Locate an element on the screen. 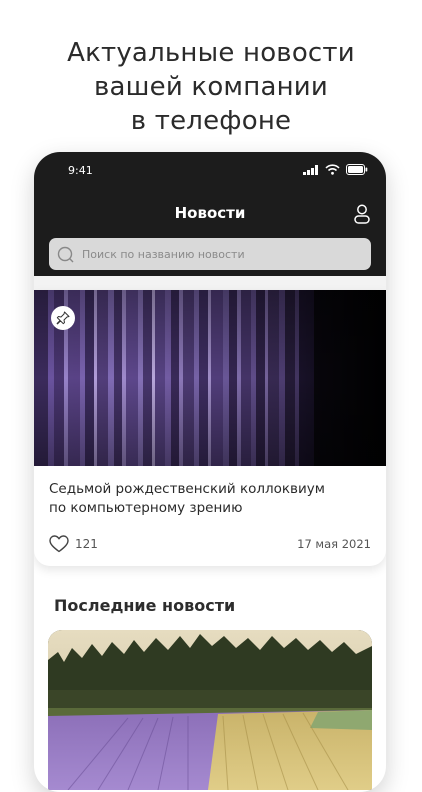 The width and height of the screenshot is (422, 792). signal-icon is located at coordinates (310, 169).